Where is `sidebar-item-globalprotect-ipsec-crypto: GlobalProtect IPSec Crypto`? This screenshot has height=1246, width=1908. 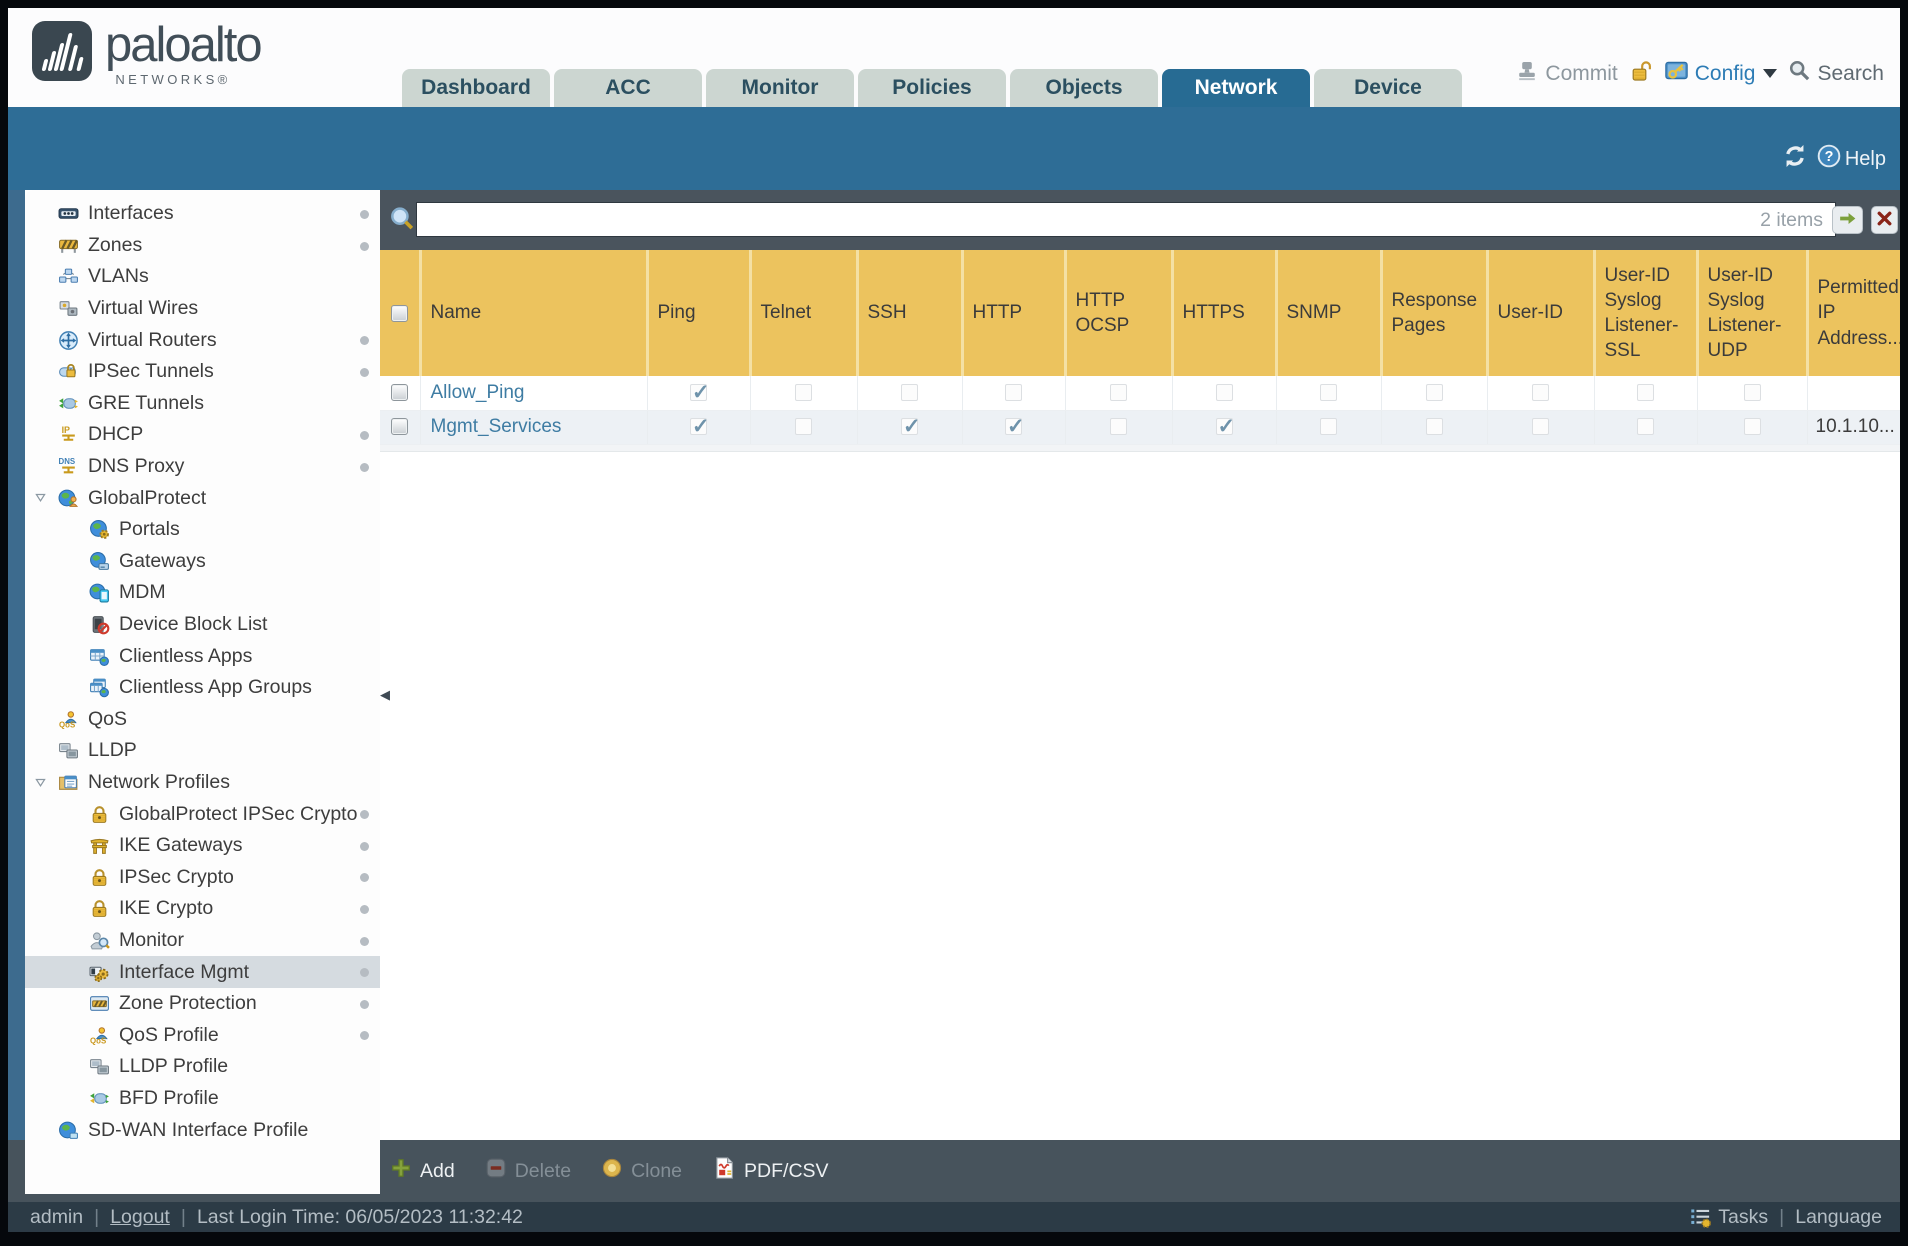
sidebar-item-globalprotect-ipsec-crypto: GlobalProtect IPSec Crypto is located at coordinates (202, 814).